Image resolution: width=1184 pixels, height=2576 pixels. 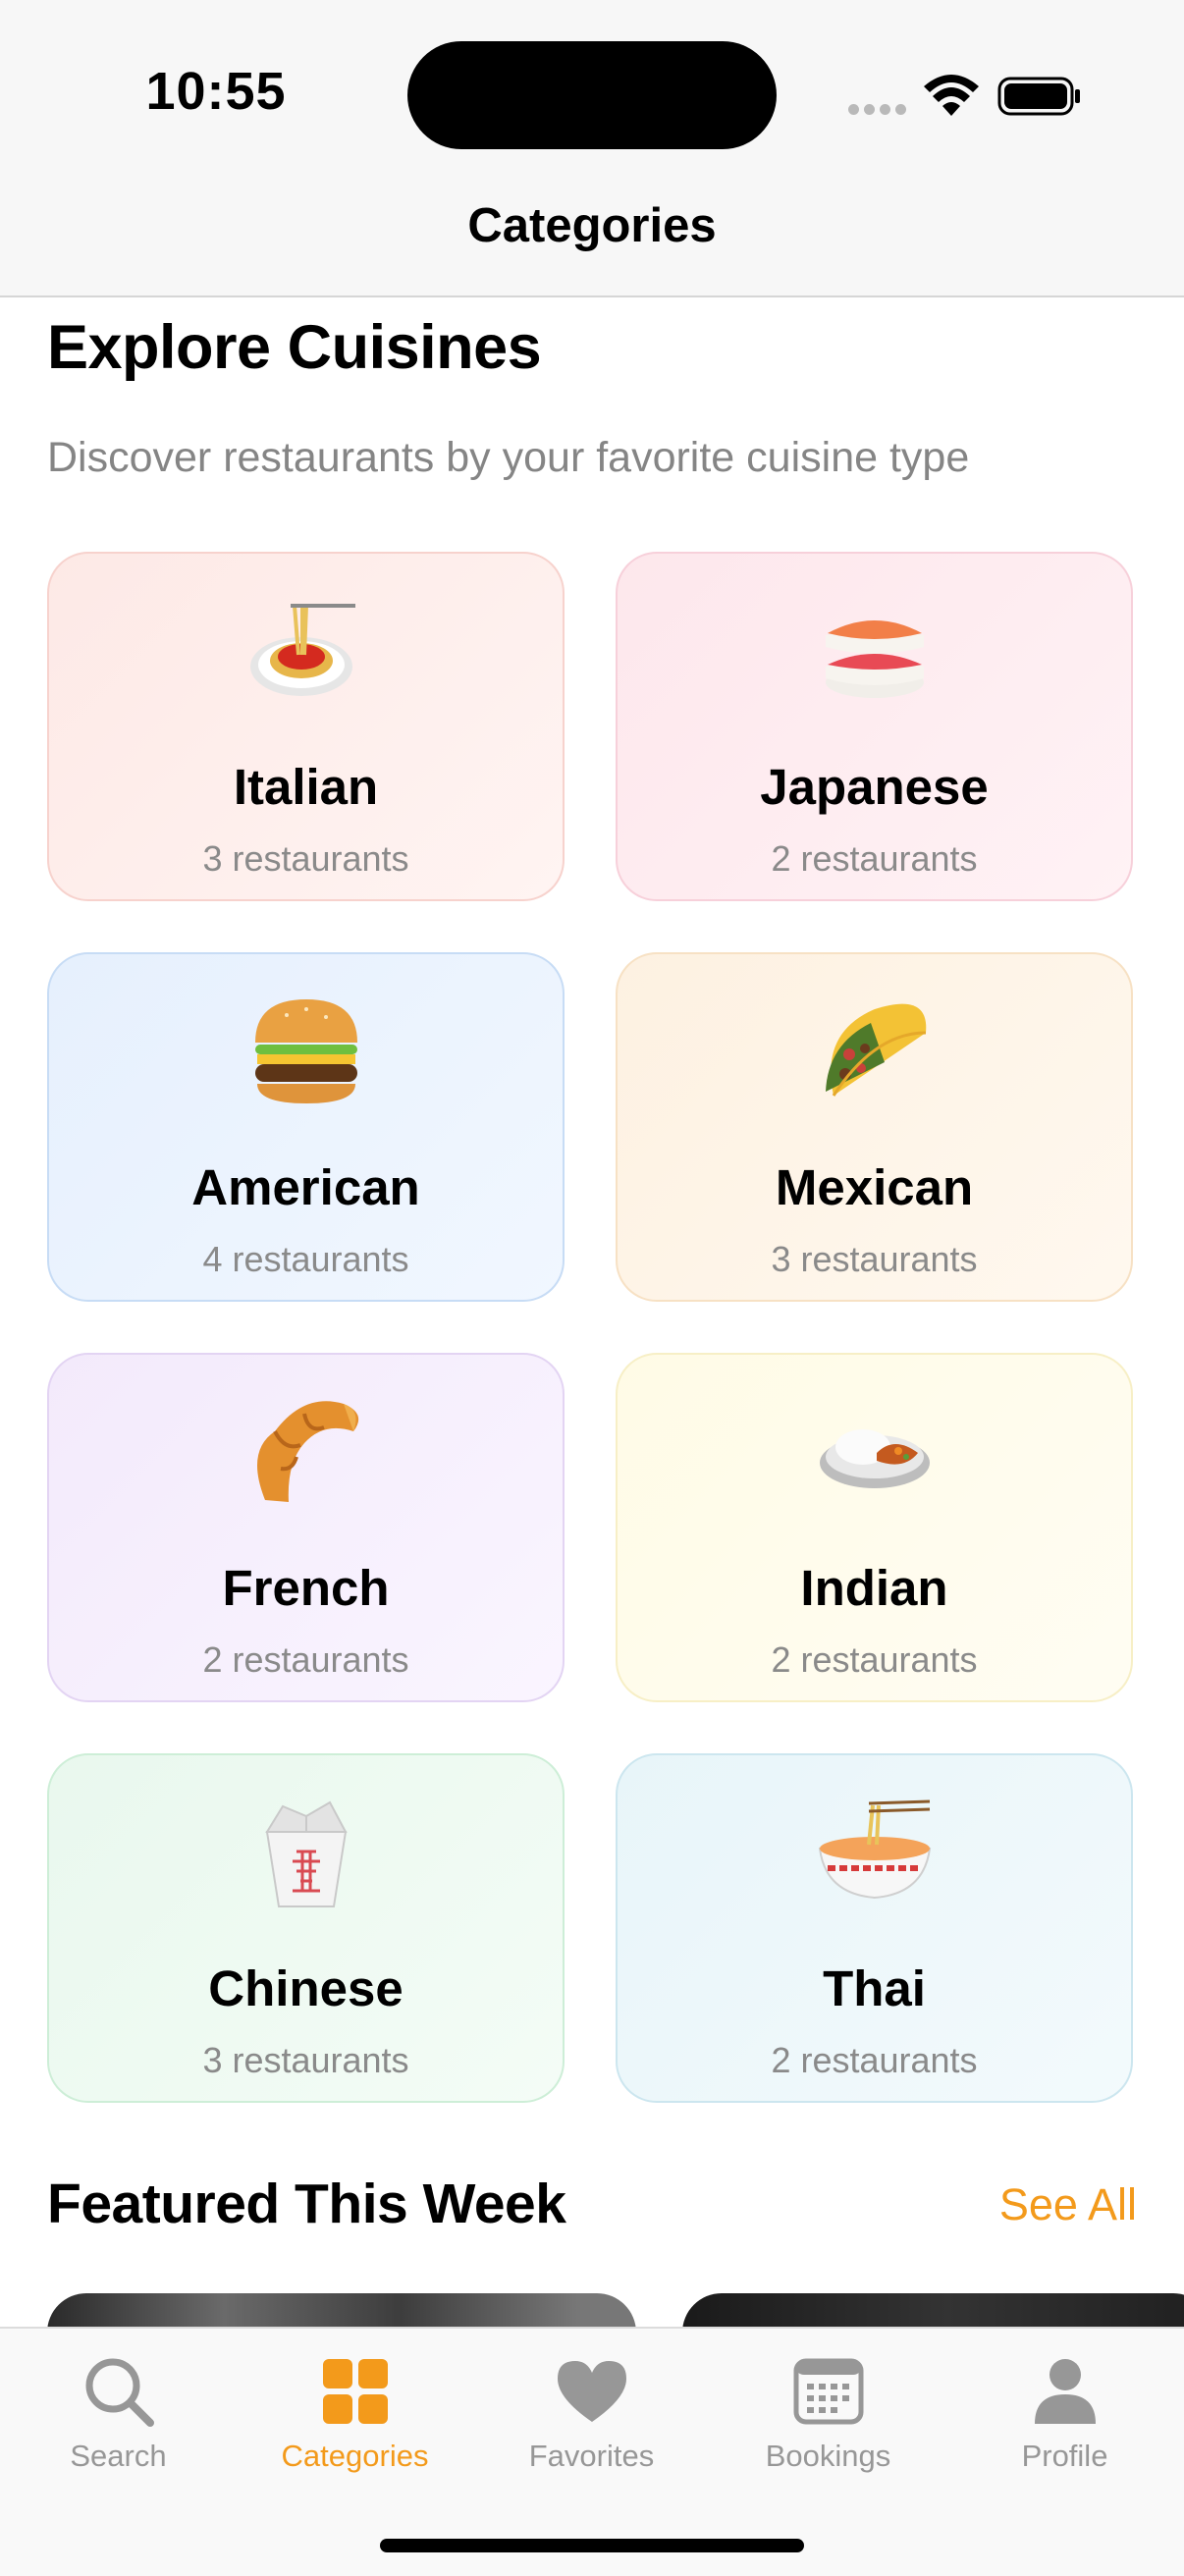 What do you see at coordinates (874, 1187) in the screenshot?
I see `cuisine-name: Mexican` at bounding box center [874, 1187].